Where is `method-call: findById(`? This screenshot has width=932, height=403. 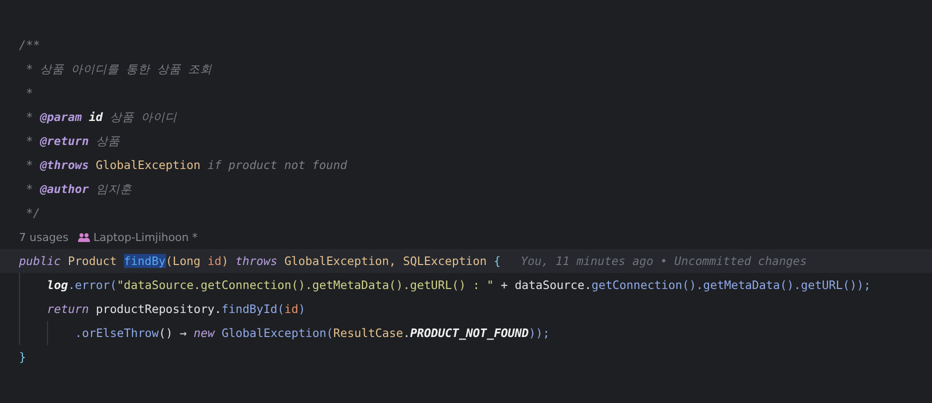
method-call: findById( is located at coordinates (253, 309).